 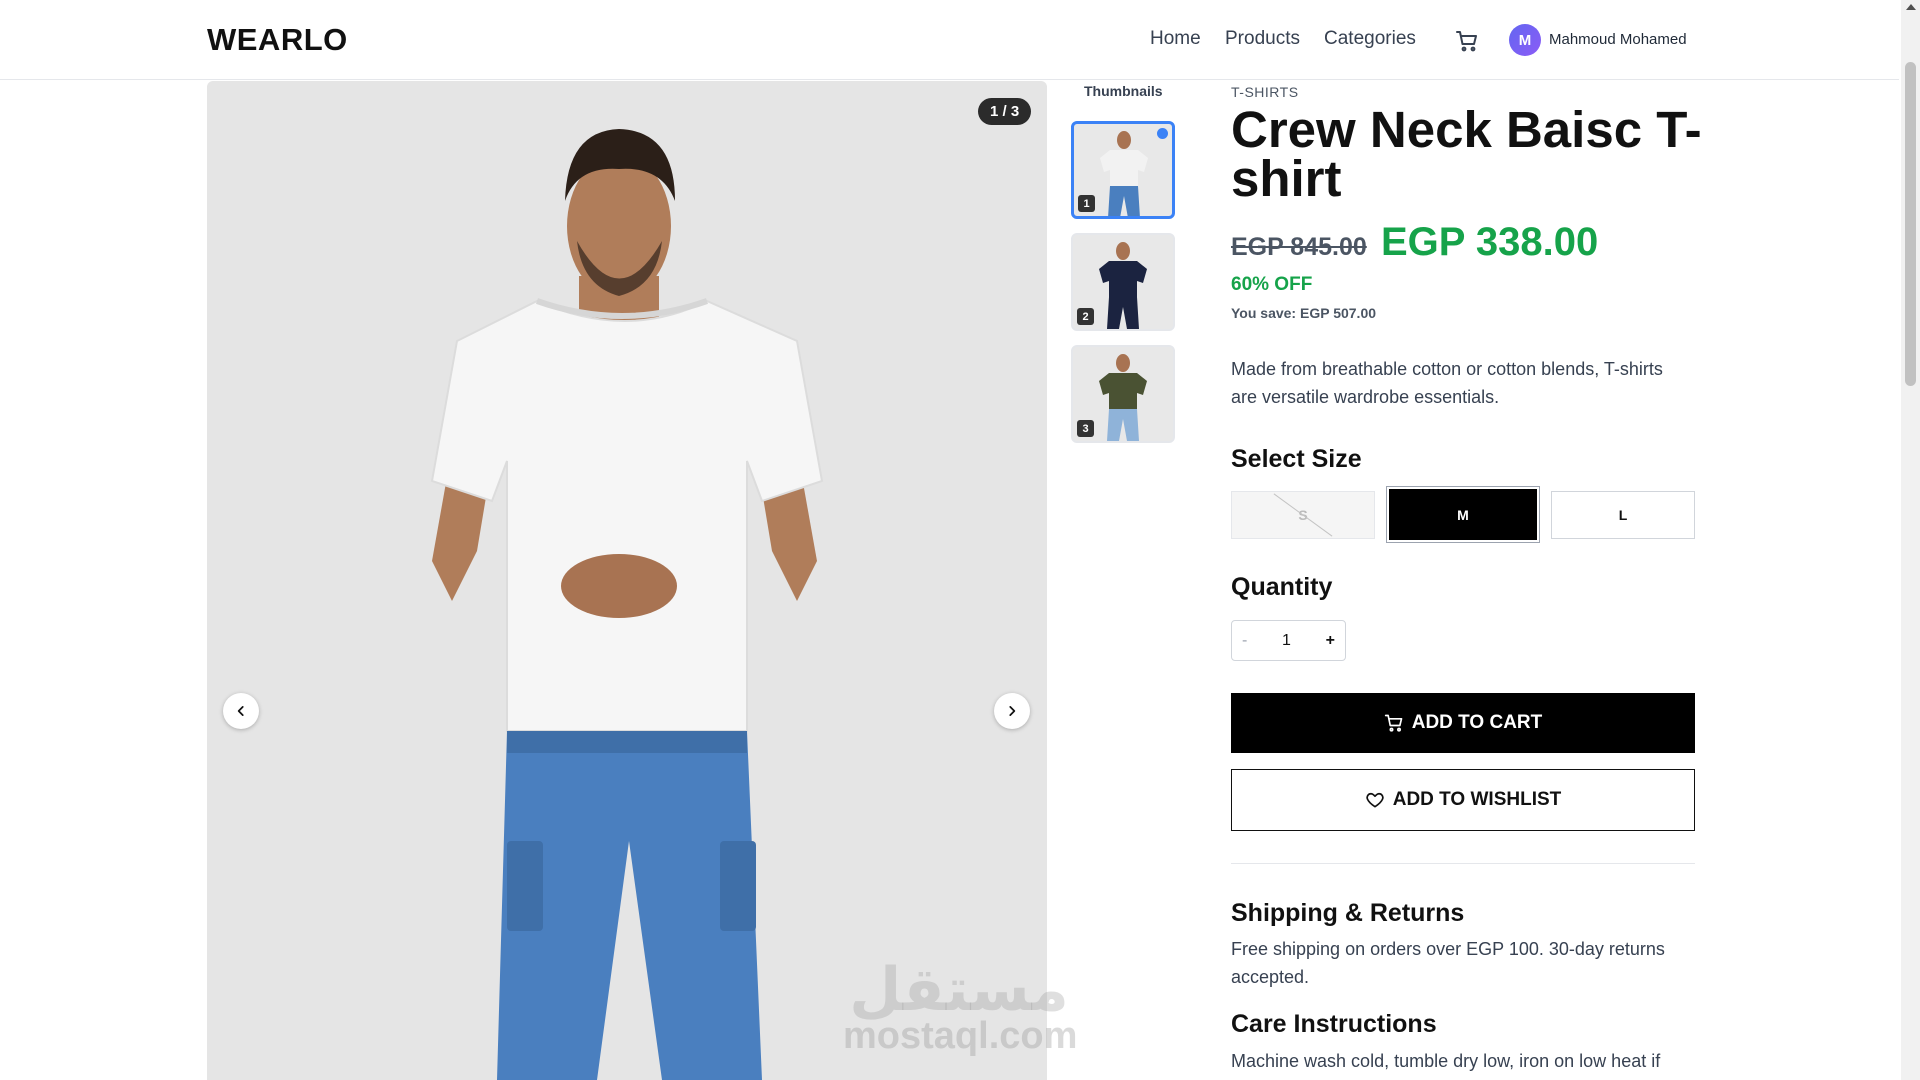 I want to click on chevron-right-icon, so click(x=1012, y=711).